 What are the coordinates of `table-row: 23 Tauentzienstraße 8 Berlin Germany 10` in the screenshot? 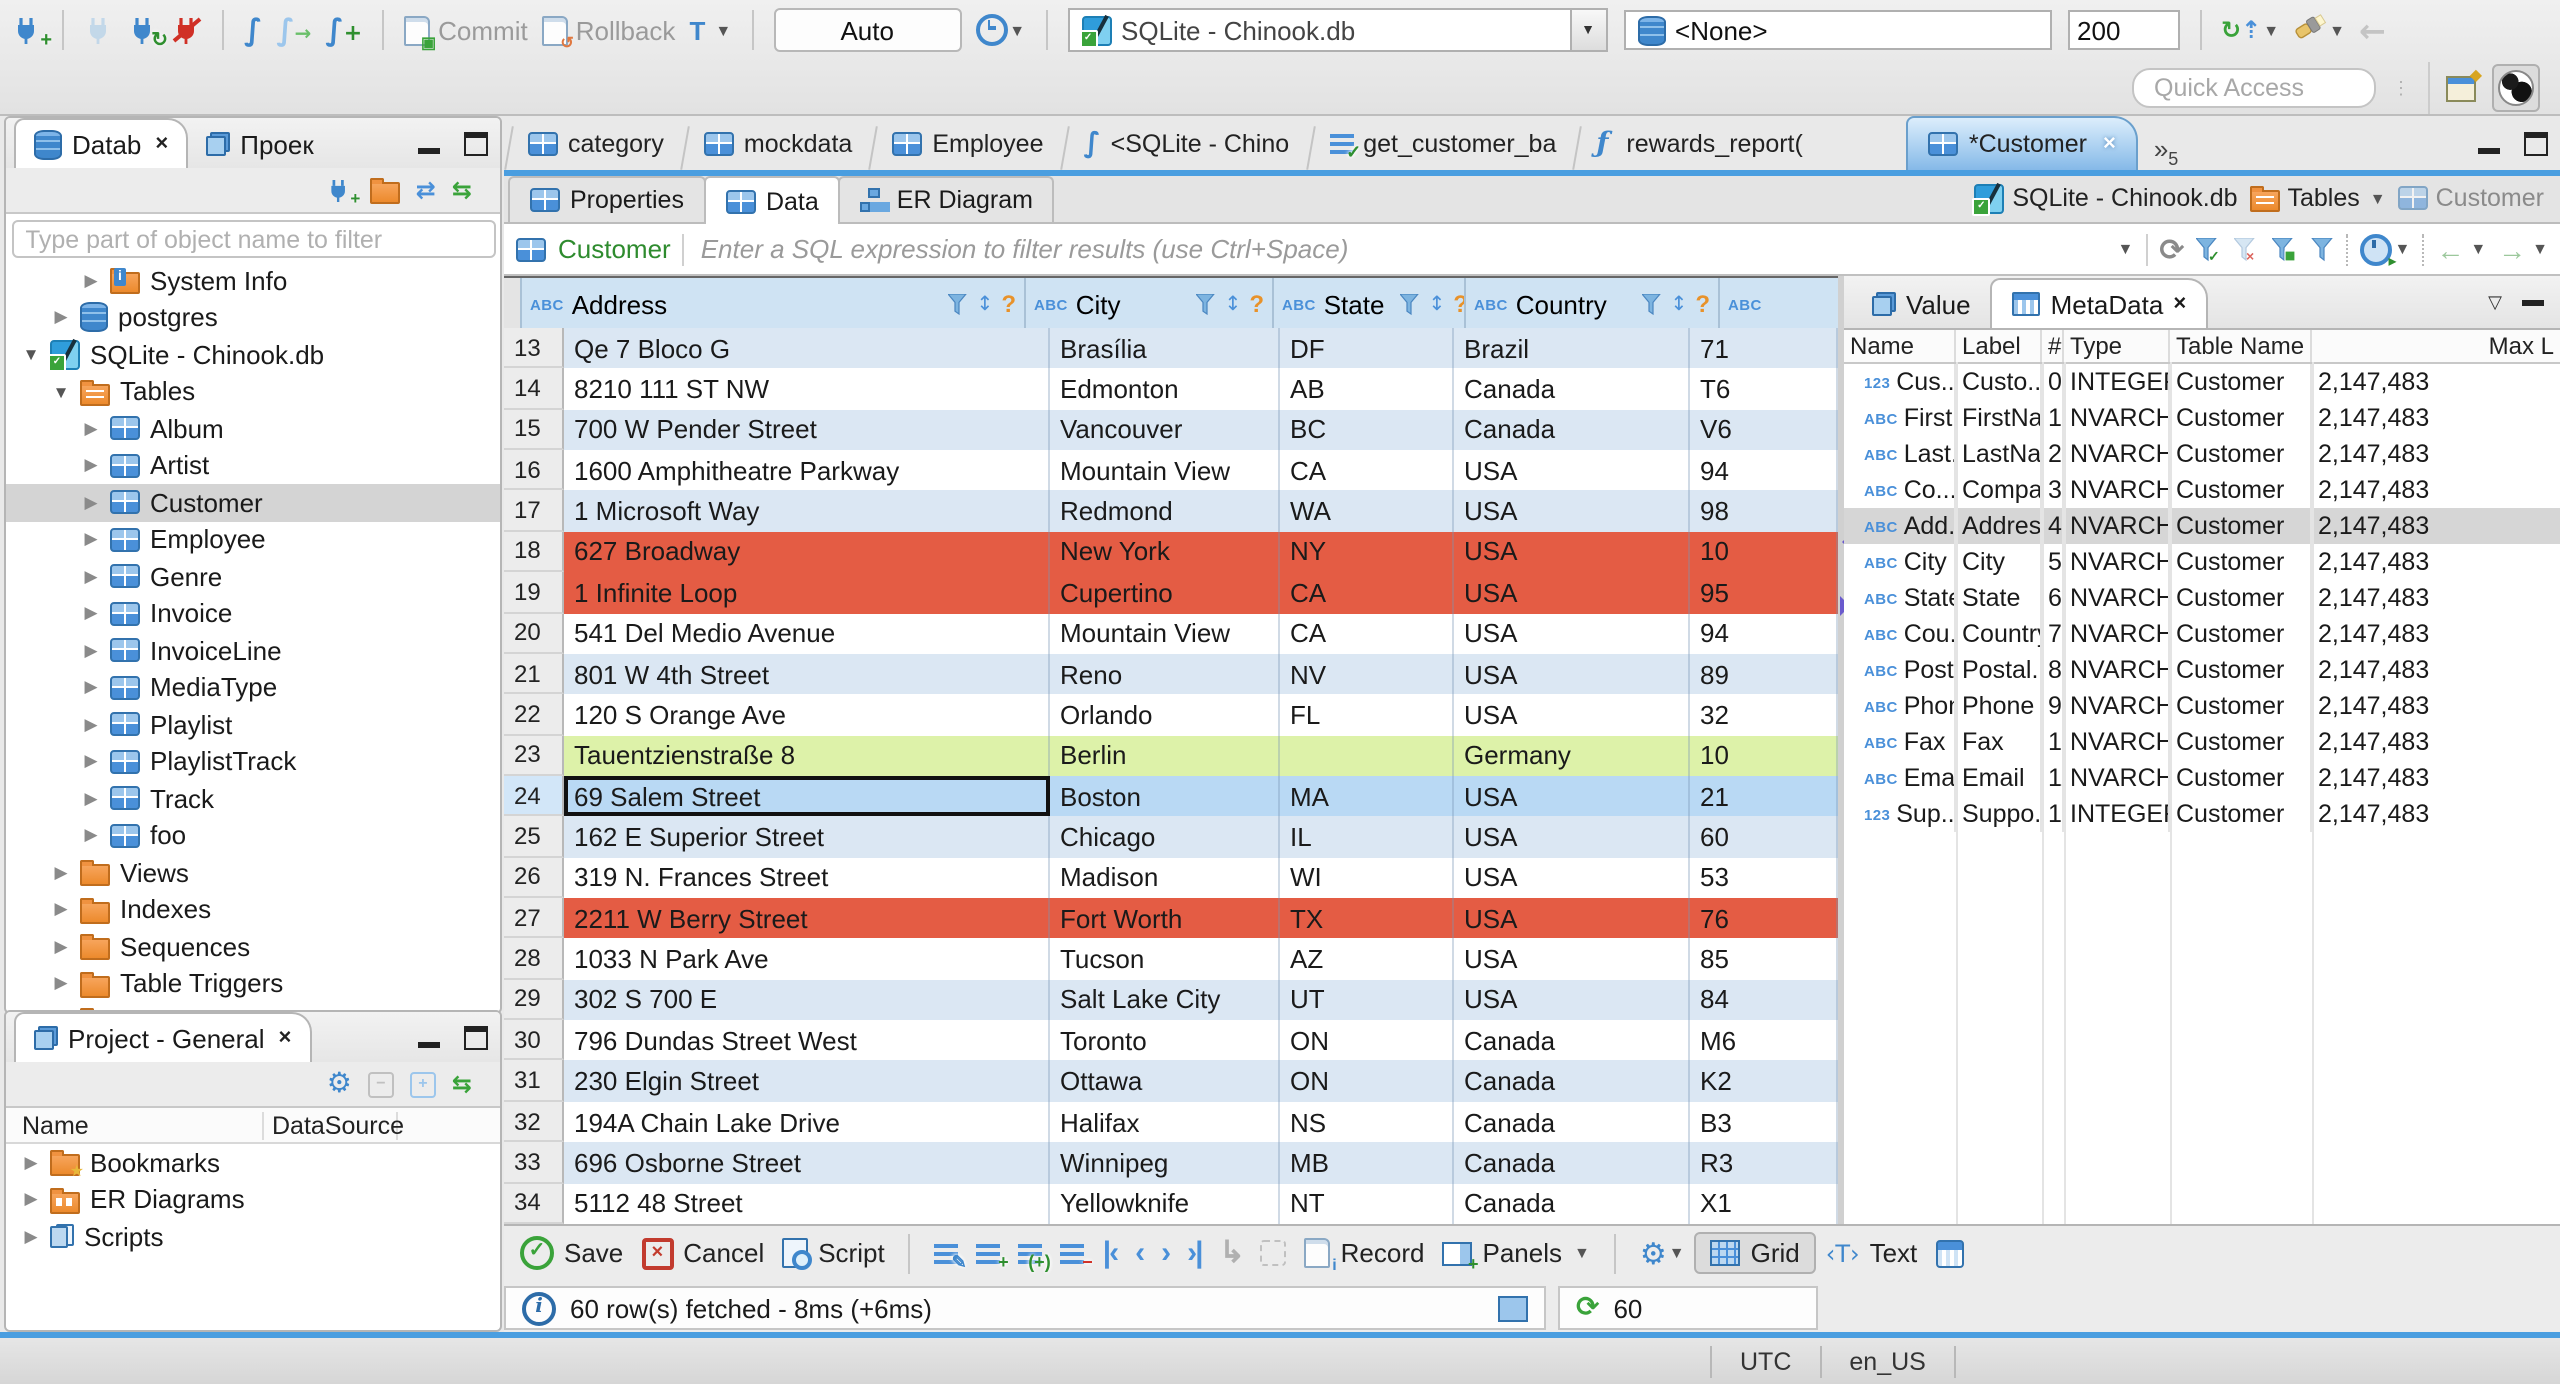 It's located at (1171, 755).